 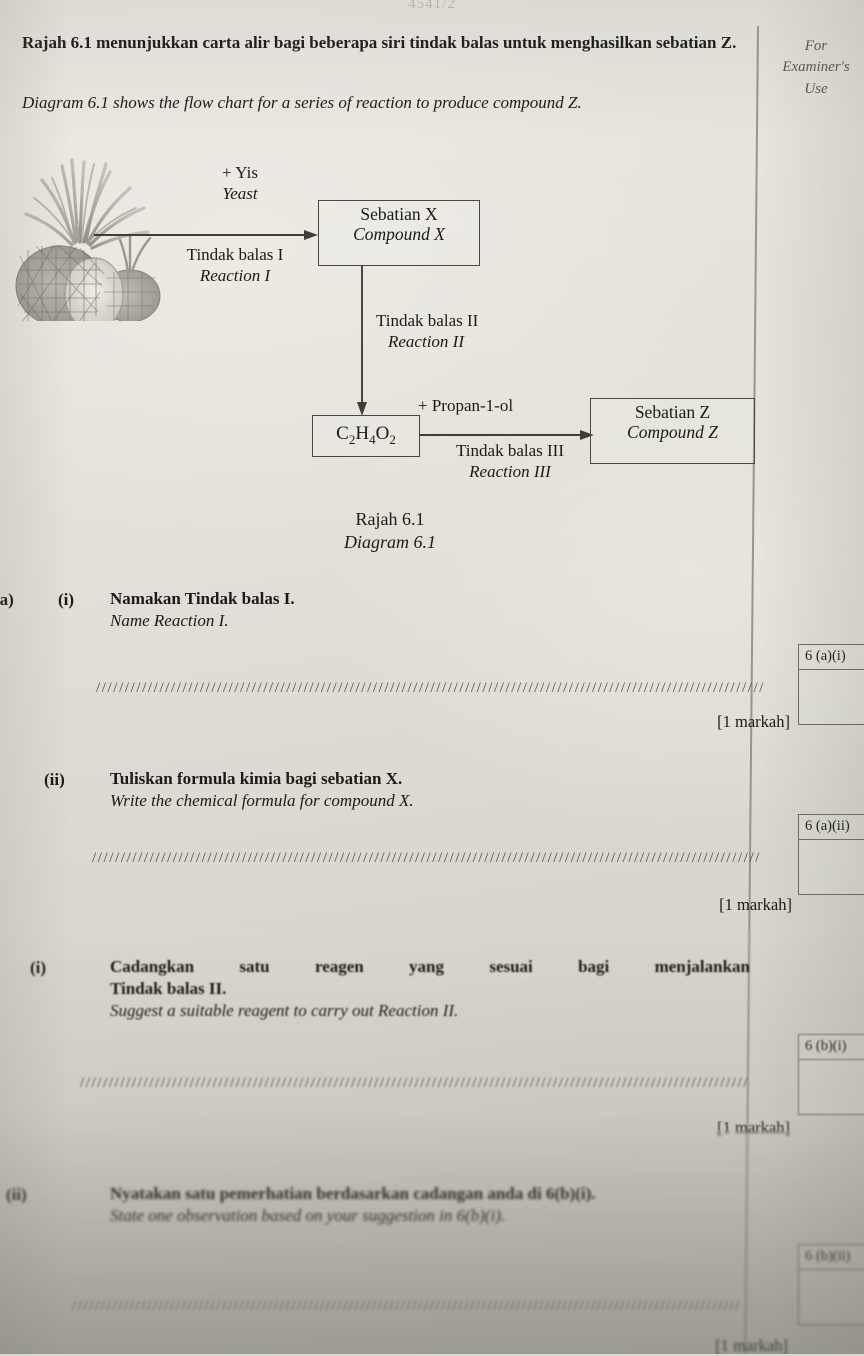 I want to click on compound-x-malay: Sebatian X, so click(x=399, y=214).